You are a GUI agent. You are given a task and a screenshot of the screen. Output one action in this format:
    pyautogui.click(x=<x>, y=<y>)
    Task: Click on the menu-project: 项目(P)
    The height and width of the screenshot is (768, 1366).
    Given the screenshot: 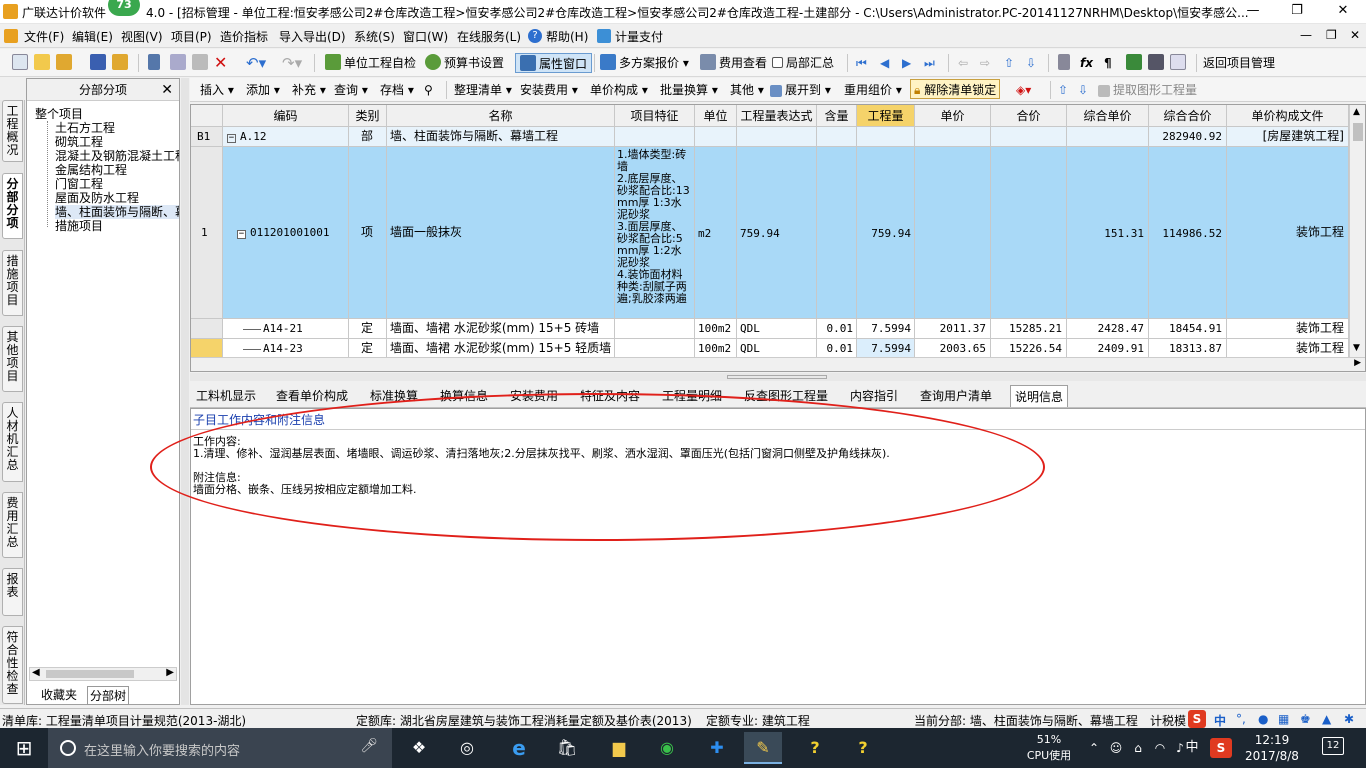 What is the action you would take?
    pyautogui.click(x=191, y=36)
    